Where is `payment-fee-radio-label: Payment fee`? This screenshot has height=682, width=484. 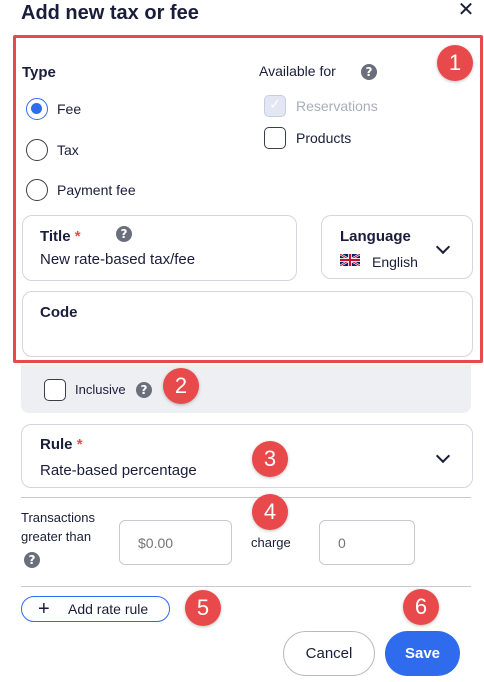
payment-fee-radio-label: Payment fee is located at coordinates (96, 190).